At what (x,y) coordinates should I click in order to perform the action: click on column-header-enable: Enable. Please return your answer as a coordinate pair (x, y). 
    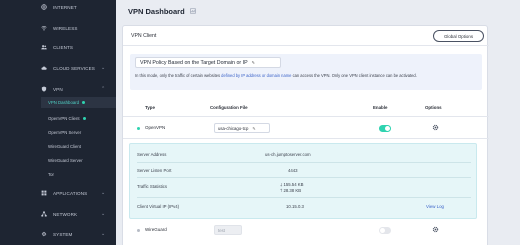
    Looking at the image, I should click on (380, 107).